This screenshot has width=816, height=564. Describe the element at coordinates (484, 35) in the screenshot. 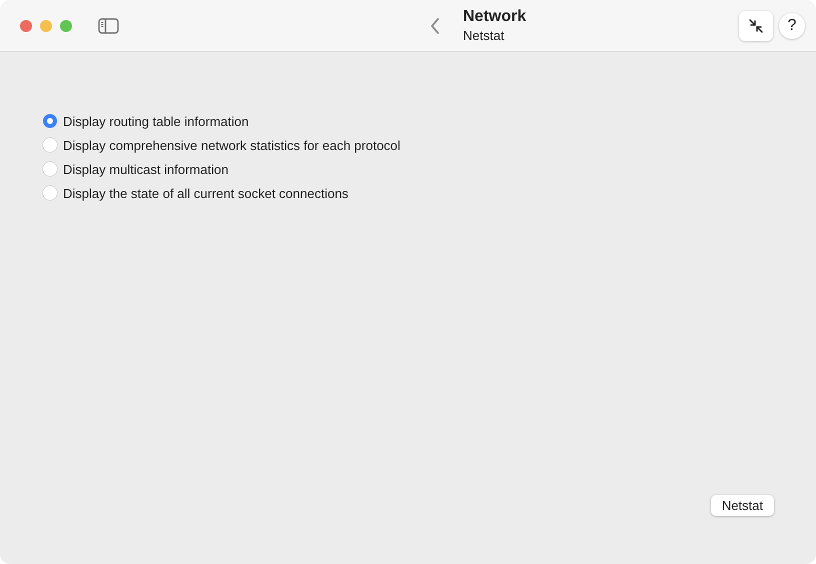

I see `window-subtitle: Netstat` at that location.